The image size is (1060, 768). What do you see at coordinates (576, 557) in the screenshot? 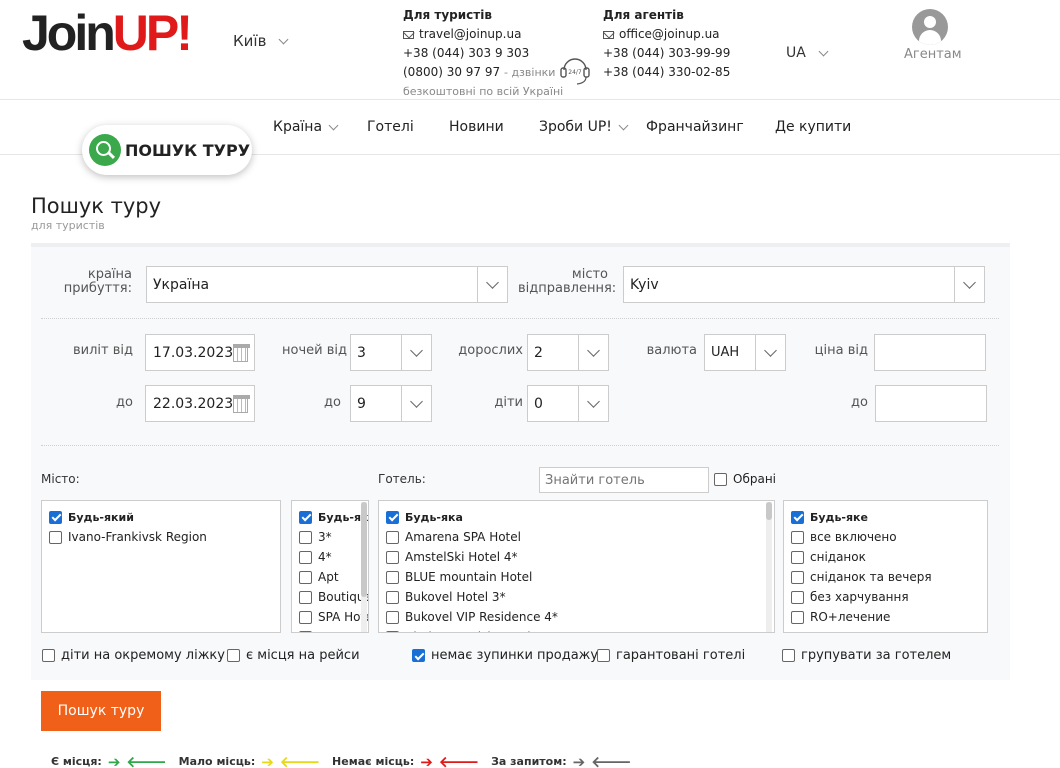
I see `list-item: AmstelSki Hotel 4*` at bounding box center [576, 557].